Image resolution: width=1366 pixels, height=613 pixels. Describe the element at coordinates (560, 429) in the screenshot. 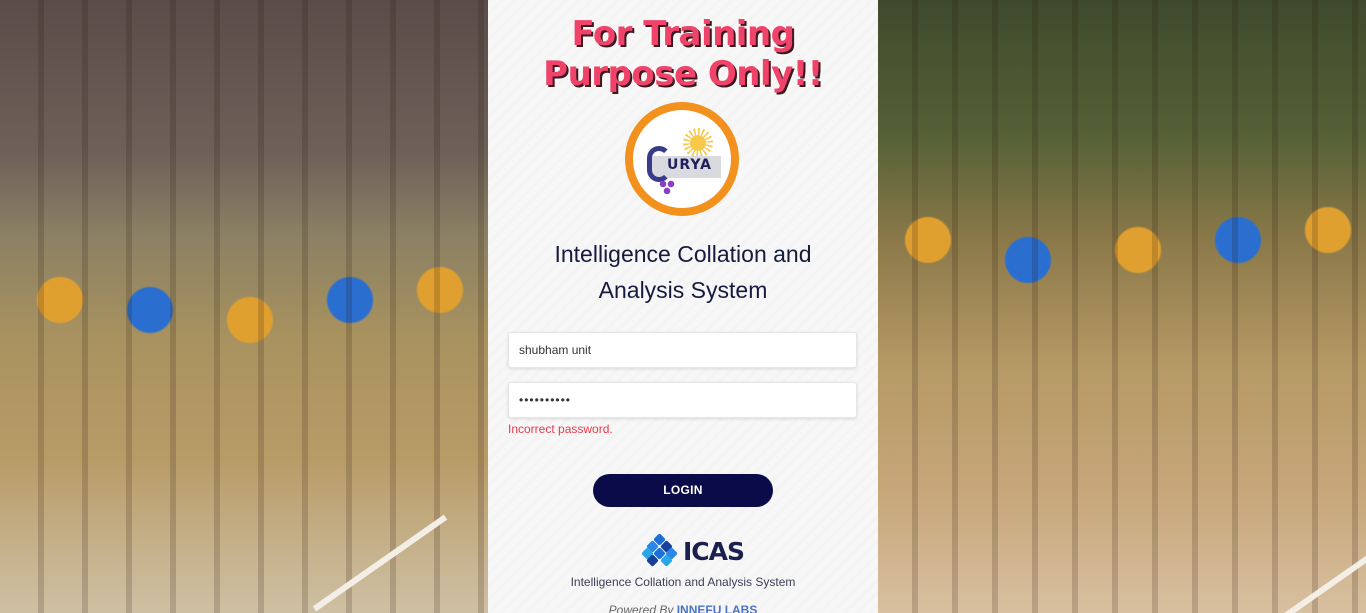

I see `error-message: Incorrect password.` at that location.